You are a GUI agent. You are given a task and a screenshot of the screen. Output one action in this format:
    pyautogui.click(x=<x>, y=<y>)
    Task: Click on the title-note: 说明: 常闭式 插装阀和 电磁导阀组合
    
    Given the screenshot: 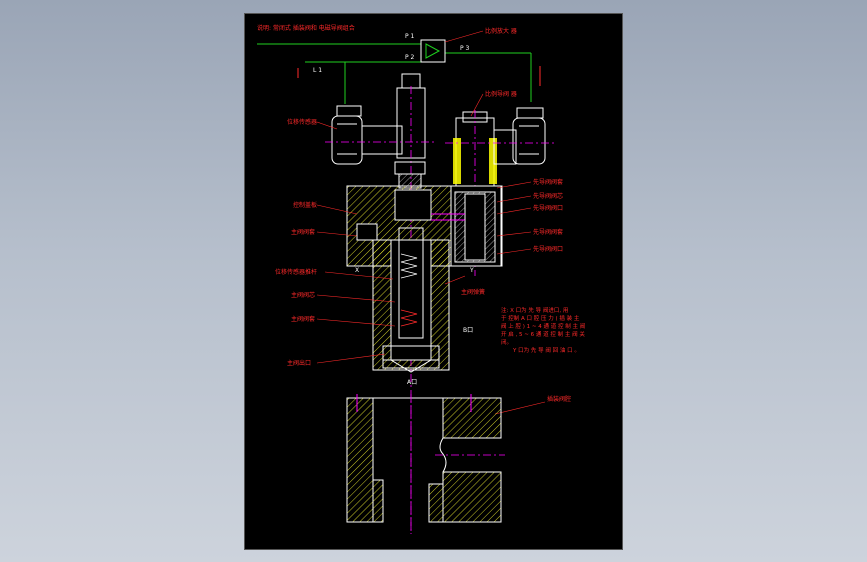 What is the action you would take?
    pyautogui.click(x=306, y=28)
    